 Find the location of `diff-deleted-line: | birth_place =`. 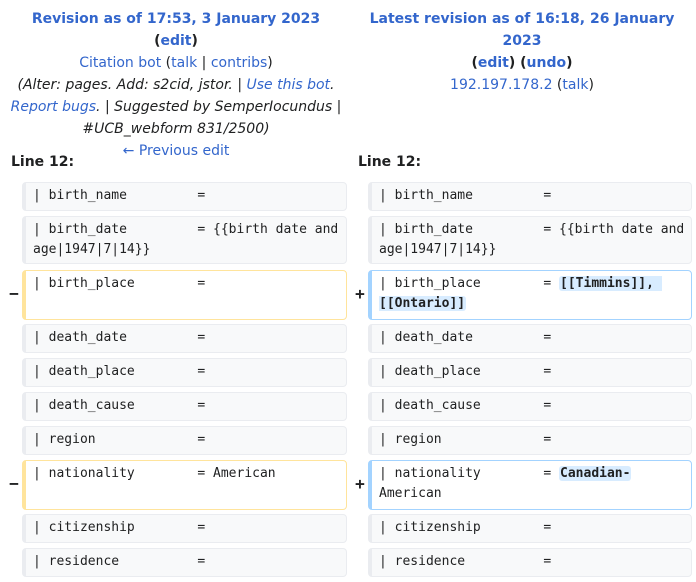

diff-deleted-line: | birth_place = is located at coordinates (184, 295).